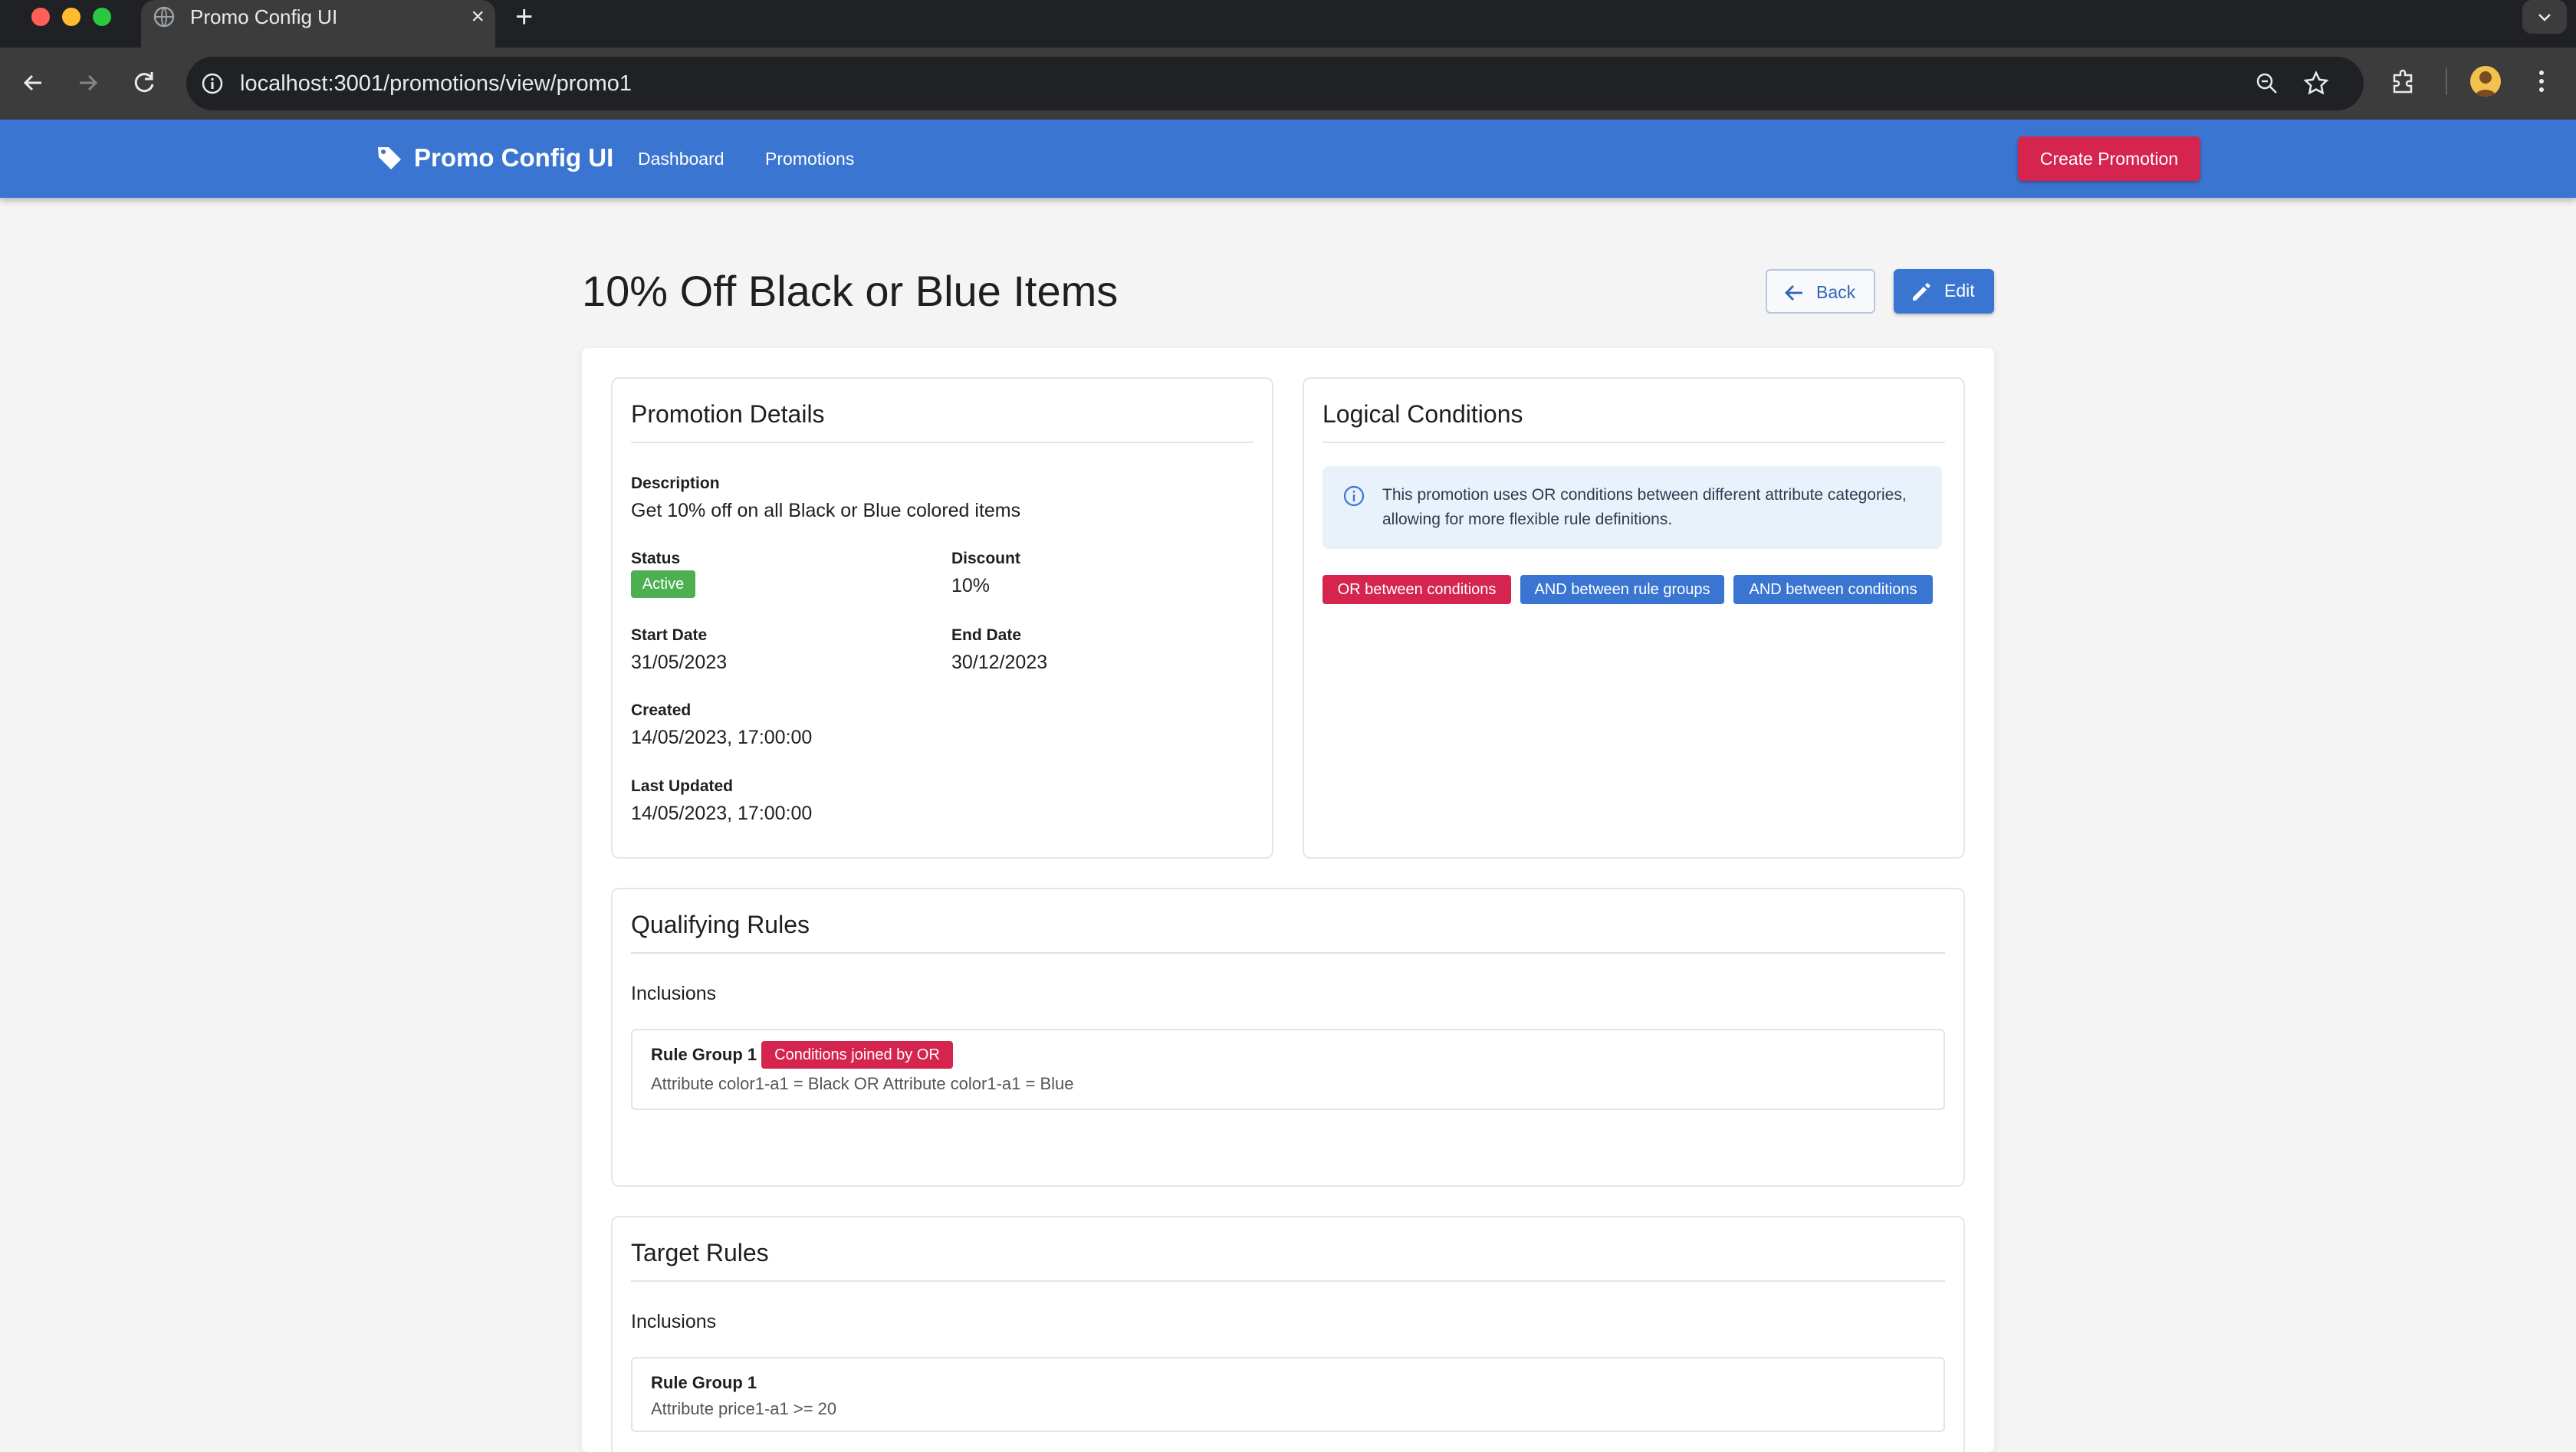 Image resolution: width=2576 pixels, height=1452 pixels. What do you see at coordinates (1793, 293) in the screenshot?
I see `arrow-left-icon` at bounding box center [1793, 293].